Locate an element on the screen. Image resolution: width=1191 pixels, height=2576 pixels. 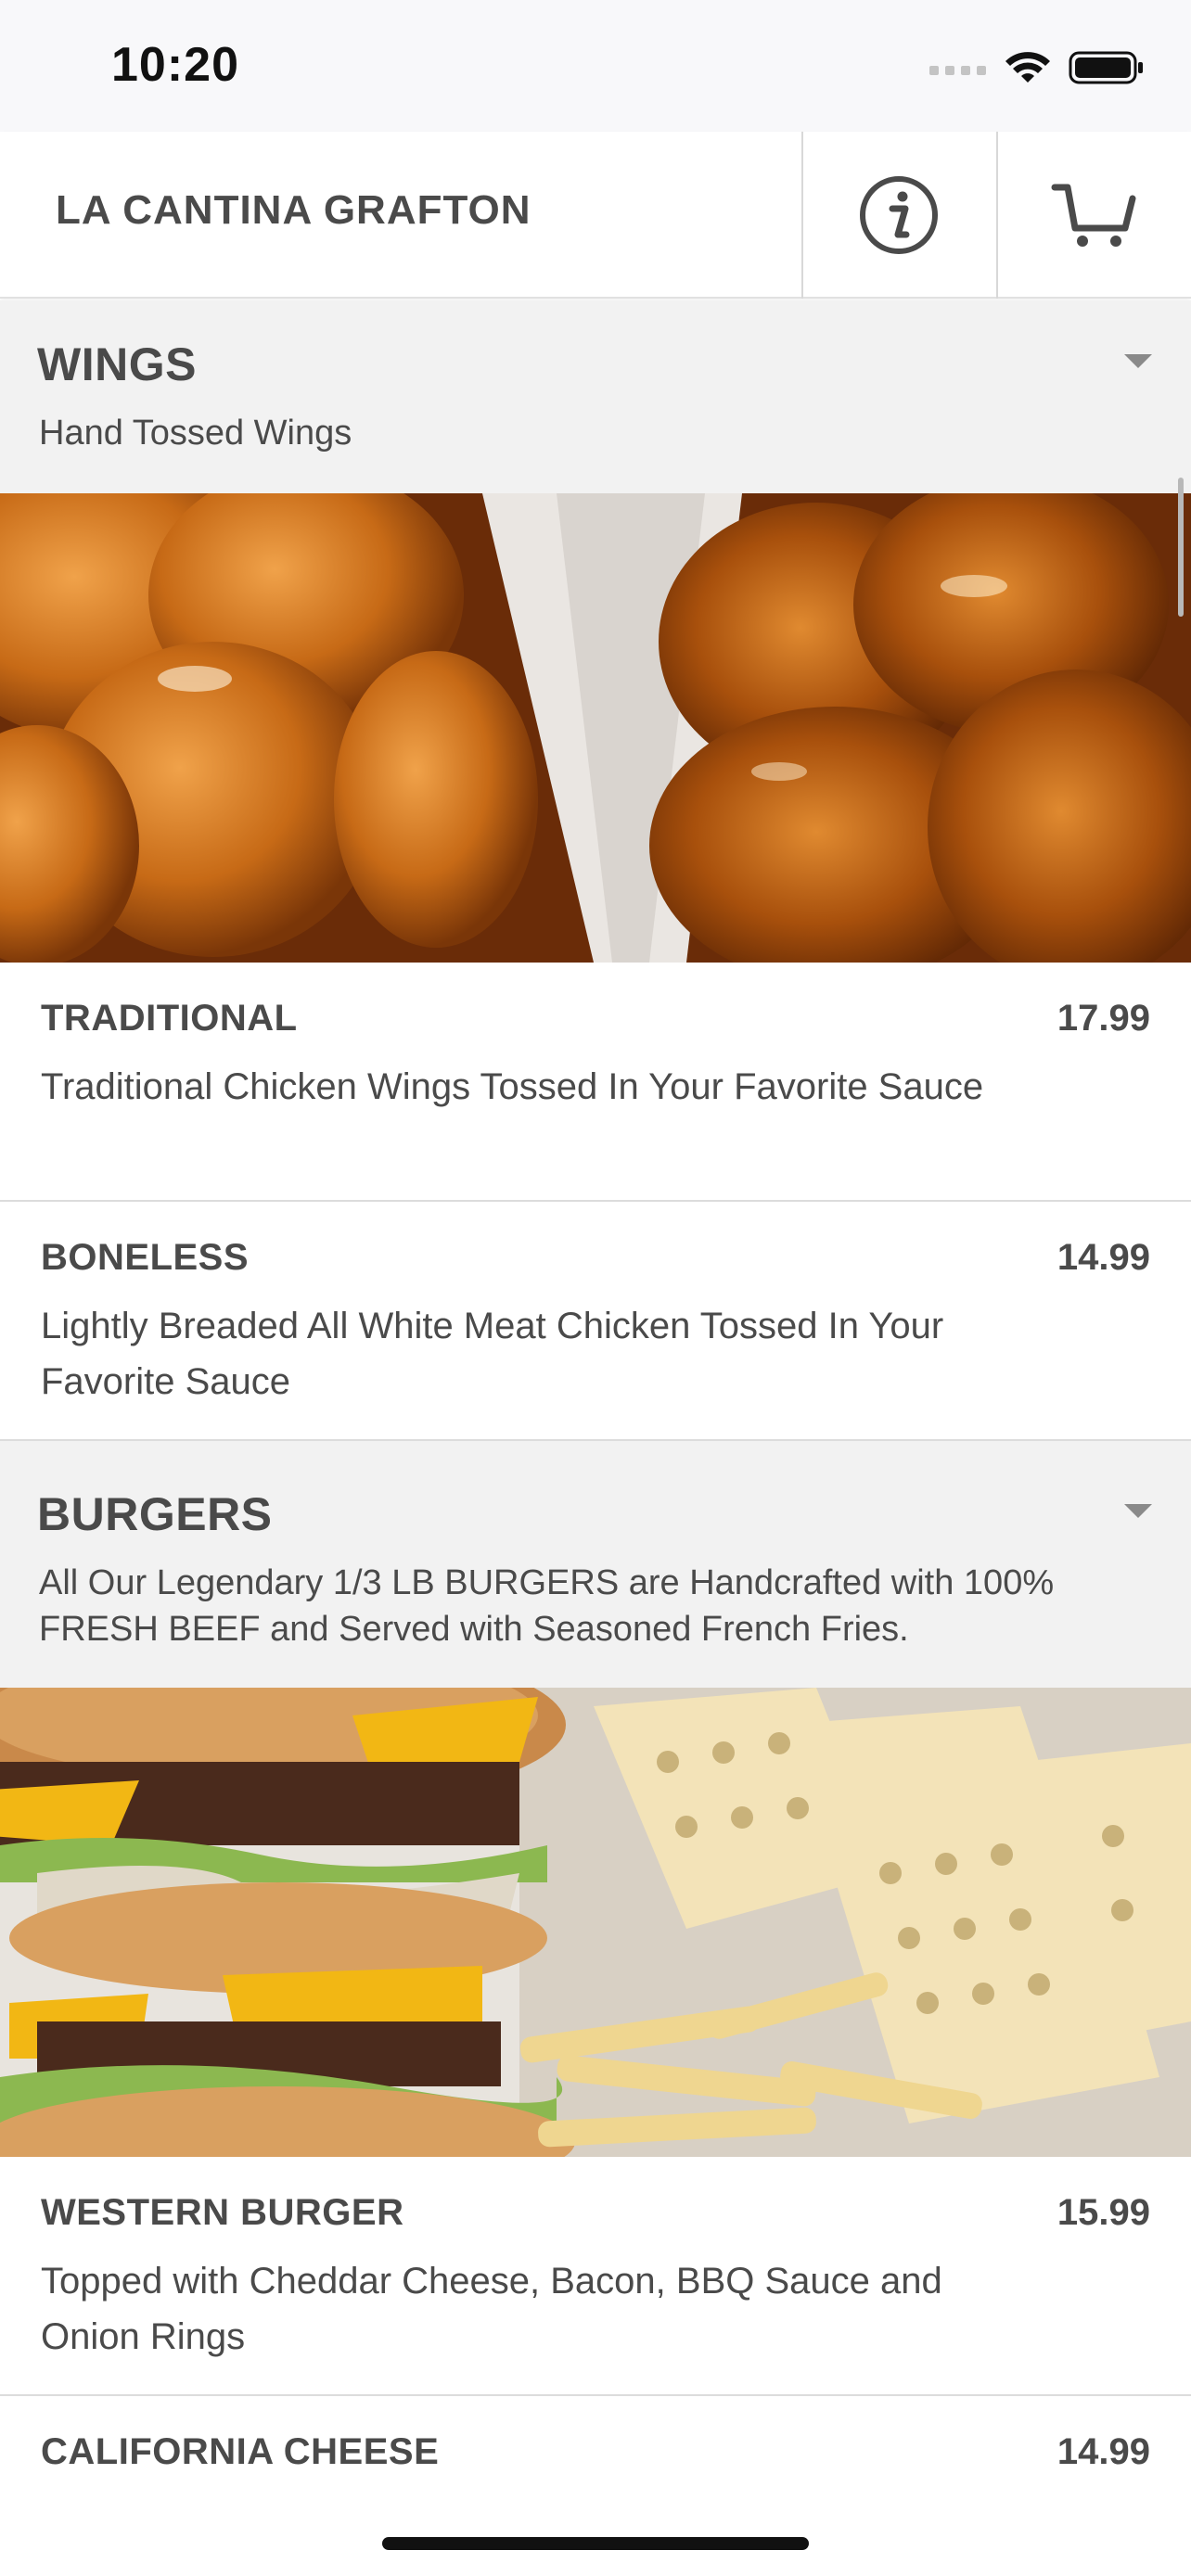
section-header-wings: WINGS Hand Tossed Wings is located at coordinates (595, 396).